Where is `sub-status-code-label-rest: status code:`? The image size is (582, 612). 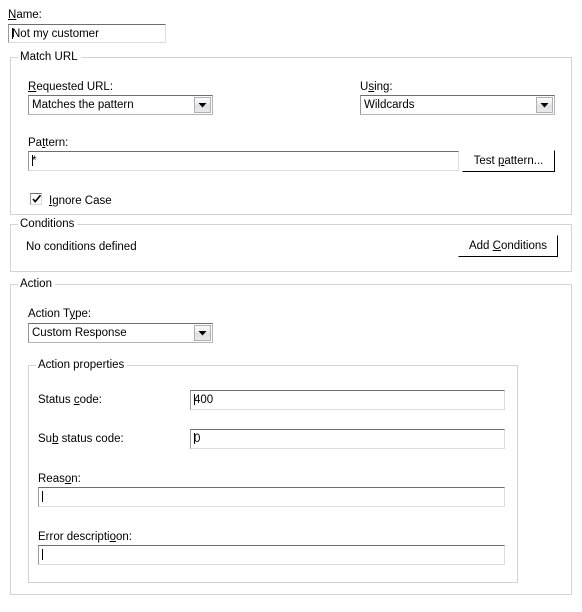
sub-status-code-label-rest: status code: is located at coordinates (91, 439).